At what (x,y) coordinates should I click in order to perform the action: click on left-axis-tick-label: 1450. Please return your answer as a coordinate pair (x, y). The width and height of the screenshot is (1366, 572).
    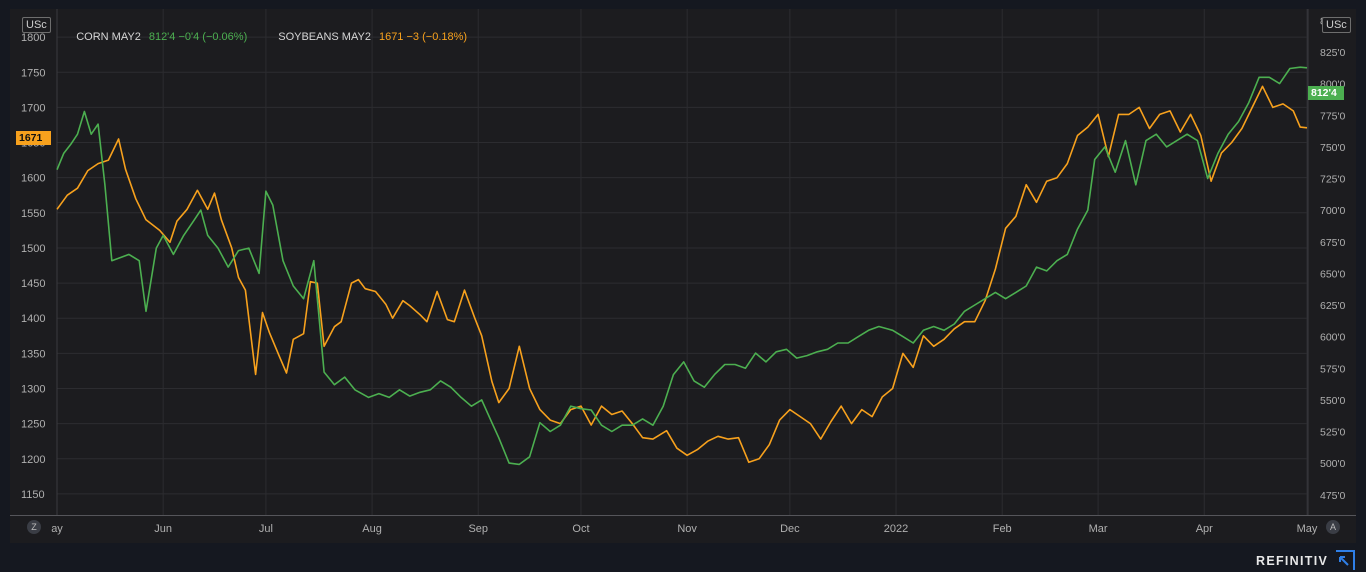
    Looking at the image, I should click on (33, 284).